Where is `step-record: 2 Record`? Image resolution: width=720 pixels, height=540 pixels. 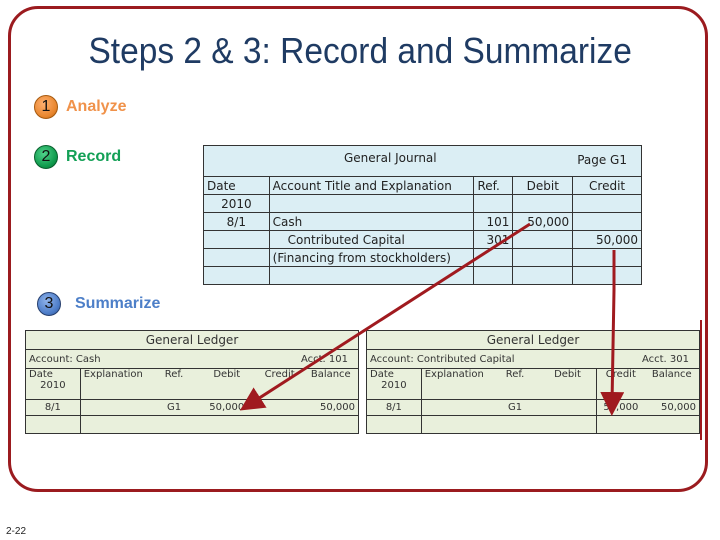 step-record: 2 Record is located at coordinates (77, 157).